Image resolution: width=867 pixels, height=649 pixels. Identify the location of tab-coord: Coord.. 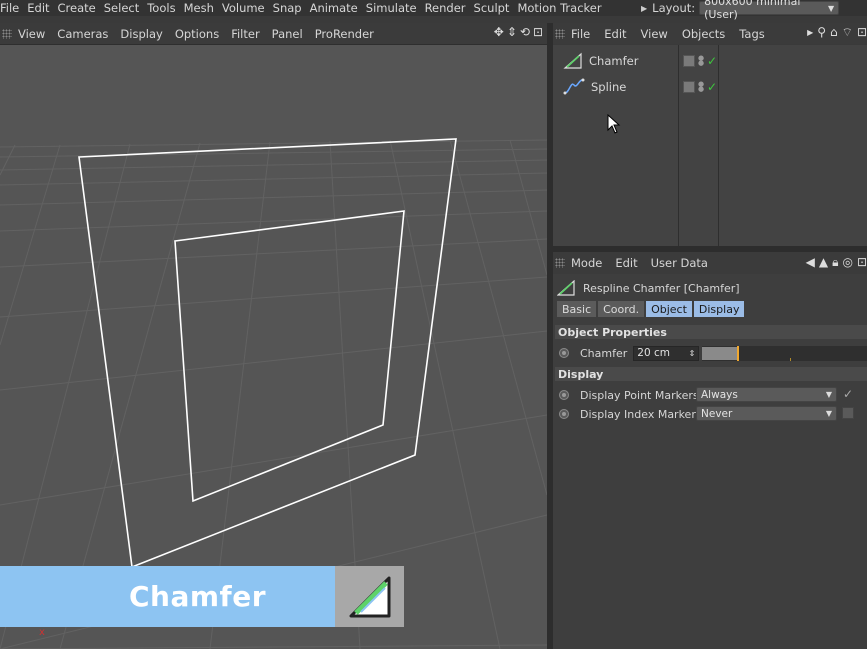
(621, 309).